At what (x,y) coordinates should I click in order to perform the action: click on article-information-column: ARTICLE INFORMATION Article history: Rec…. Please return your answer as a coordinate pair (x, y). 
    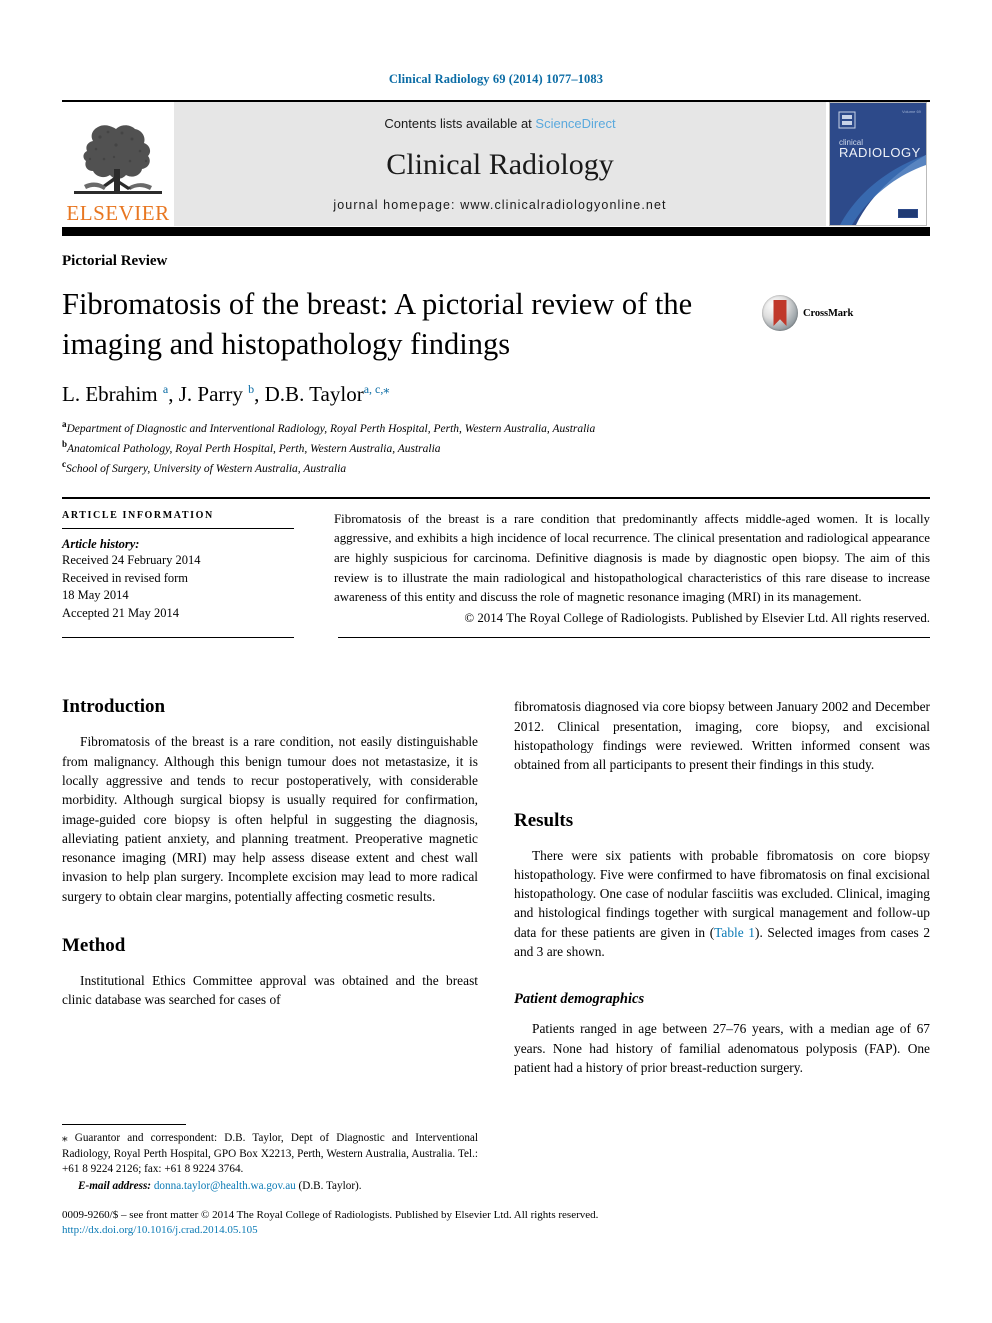
    Looking at the image, I should click on (198, 569).